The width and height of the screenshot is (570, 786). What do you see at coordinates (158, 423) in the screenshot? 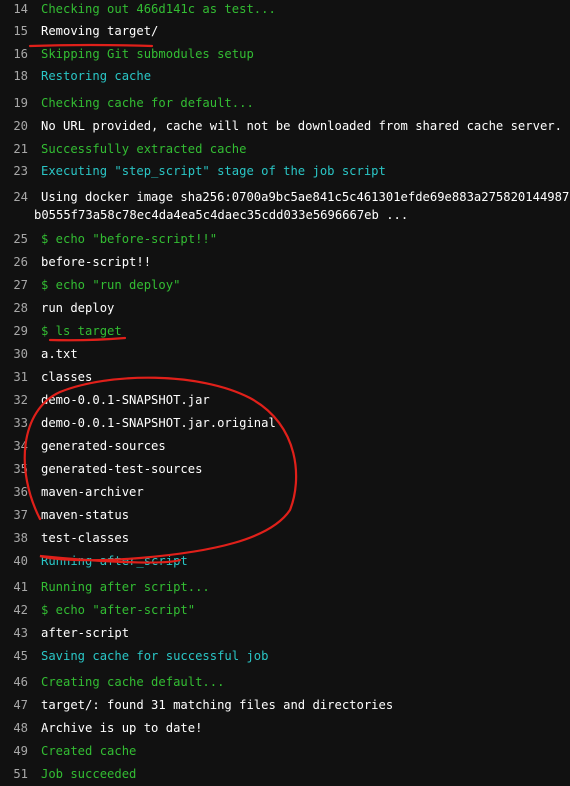
I see `log-line-text: demo-0.0.1-SNAPSHOT.jar.original` at bounding box center [158, 423].